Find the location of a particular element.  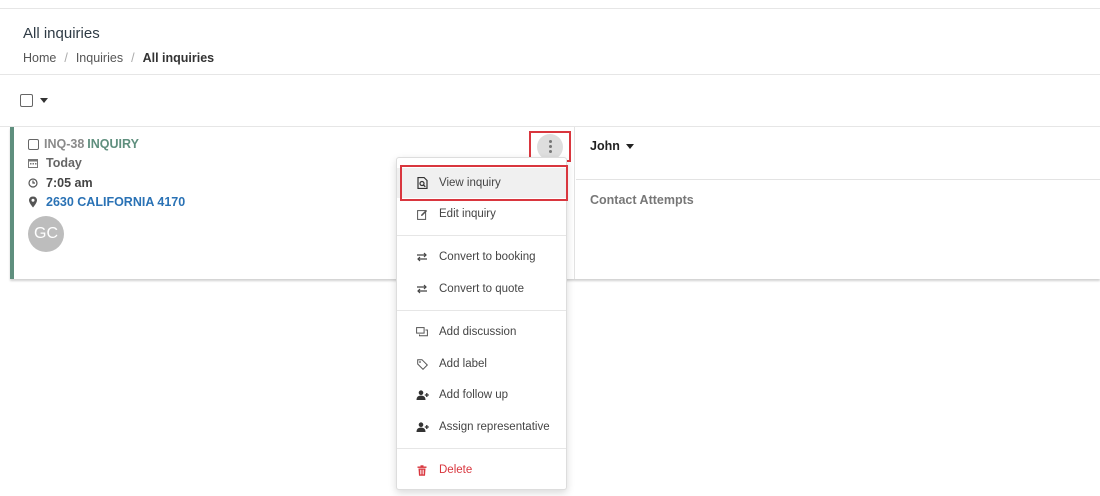

inquiry-address-row: 2630 CALIFORNIA 4170 is located at coordinates (106, 202).